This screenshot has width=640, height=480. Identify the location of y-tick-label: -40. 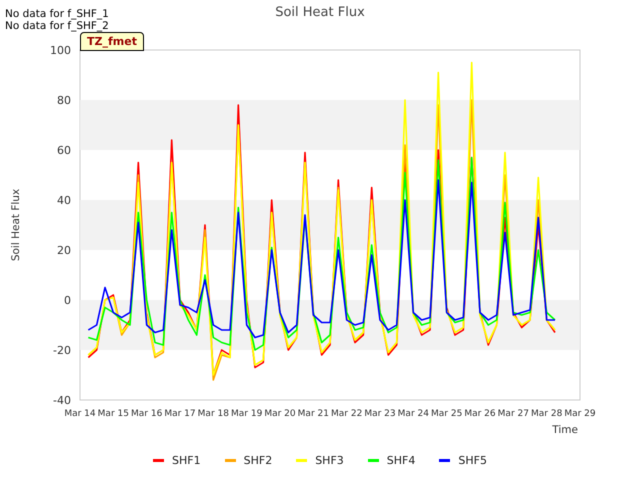
(62, 400).